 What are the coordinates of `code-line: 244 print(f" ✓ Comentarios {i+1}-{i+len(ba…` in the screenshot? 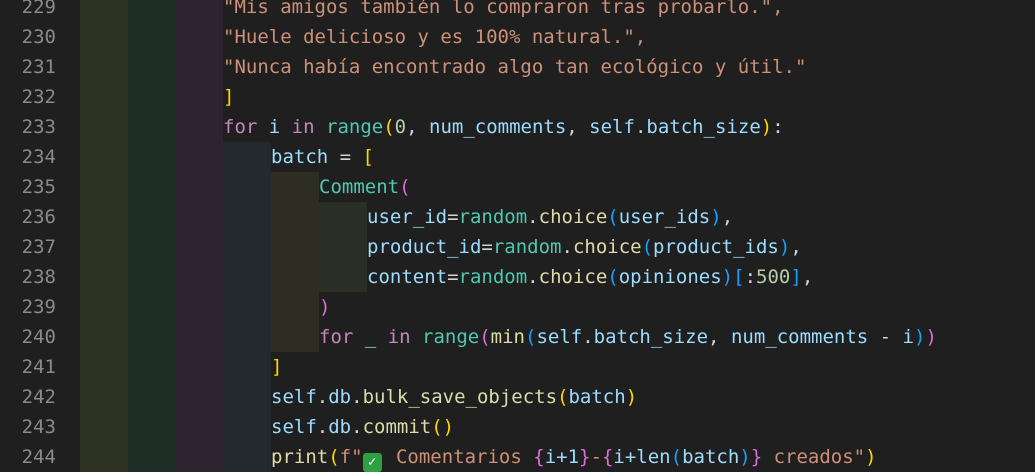 It's located at (517, 457).